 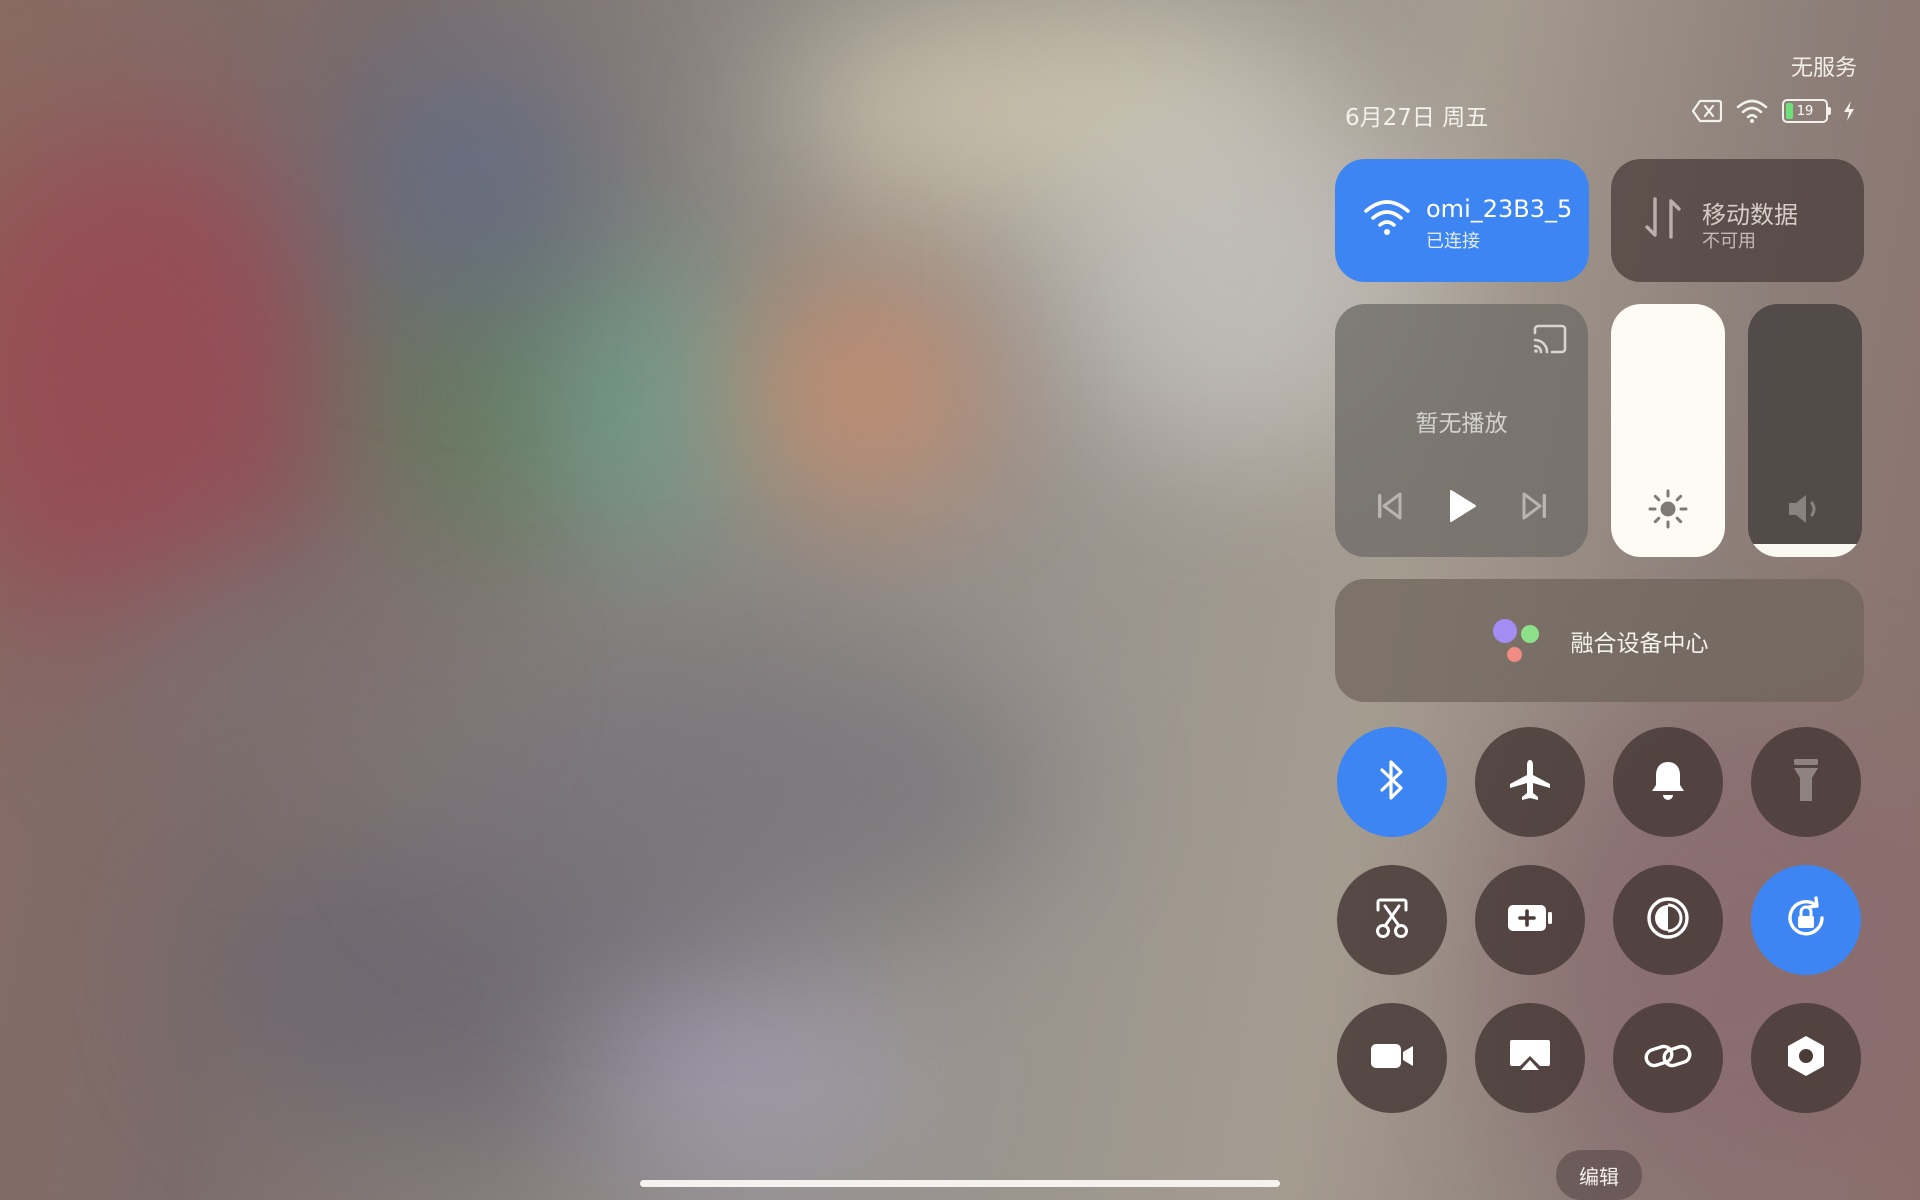 I want to click on screenshot-toggle, so click(x=1392, y=920).